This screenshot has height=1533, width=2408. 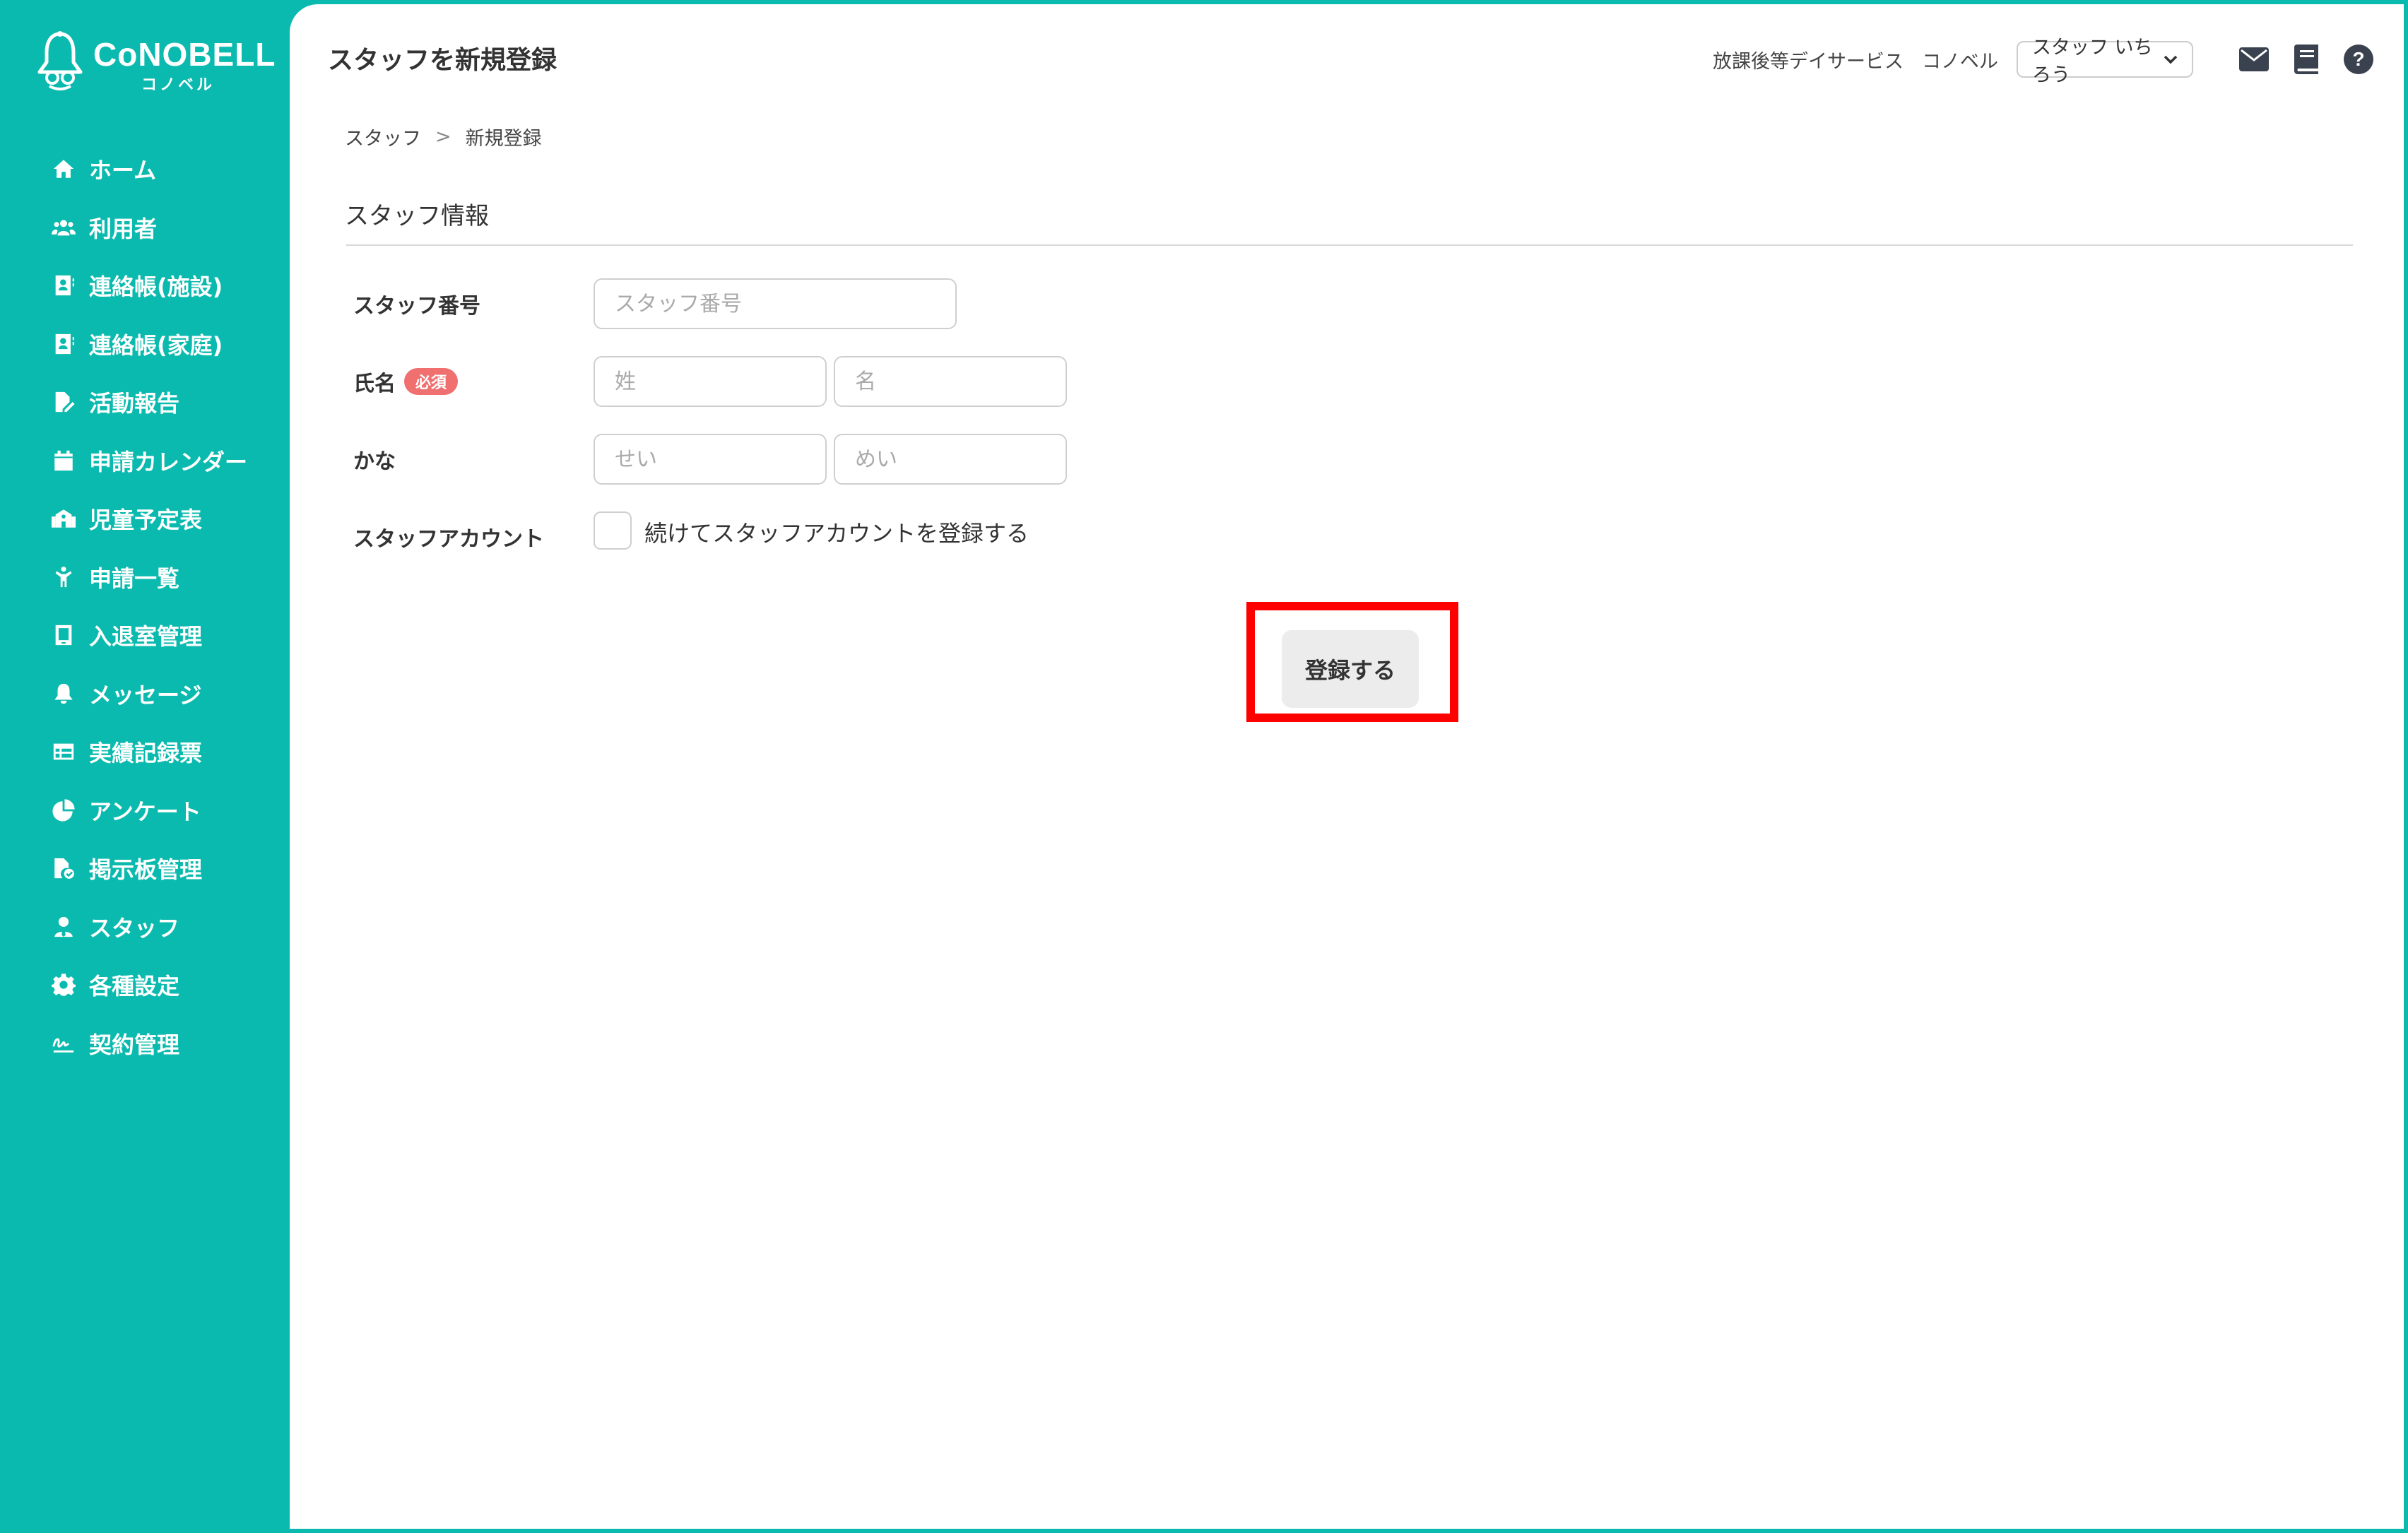 I want to click on sidebar-item-staff: スタッフ, so click(x=144, y=927).